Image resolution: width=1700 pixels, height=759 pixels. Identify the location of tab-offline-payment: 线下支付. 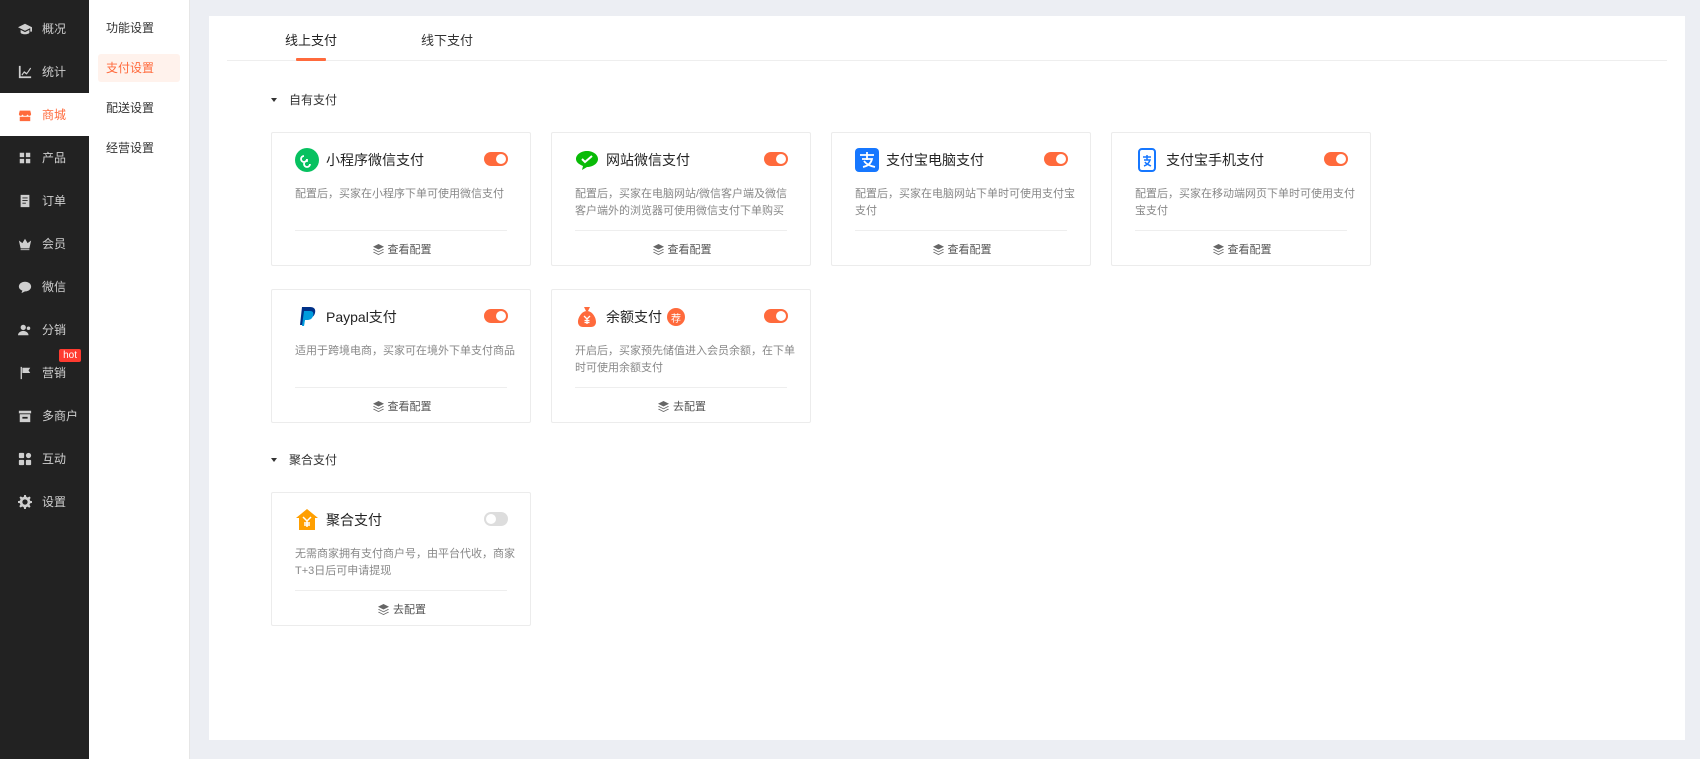
(447, 39).